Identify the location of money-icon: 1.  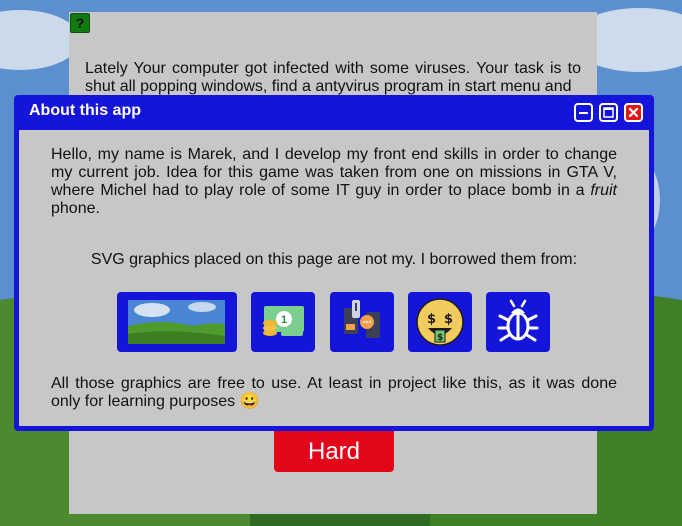
(283, 321).